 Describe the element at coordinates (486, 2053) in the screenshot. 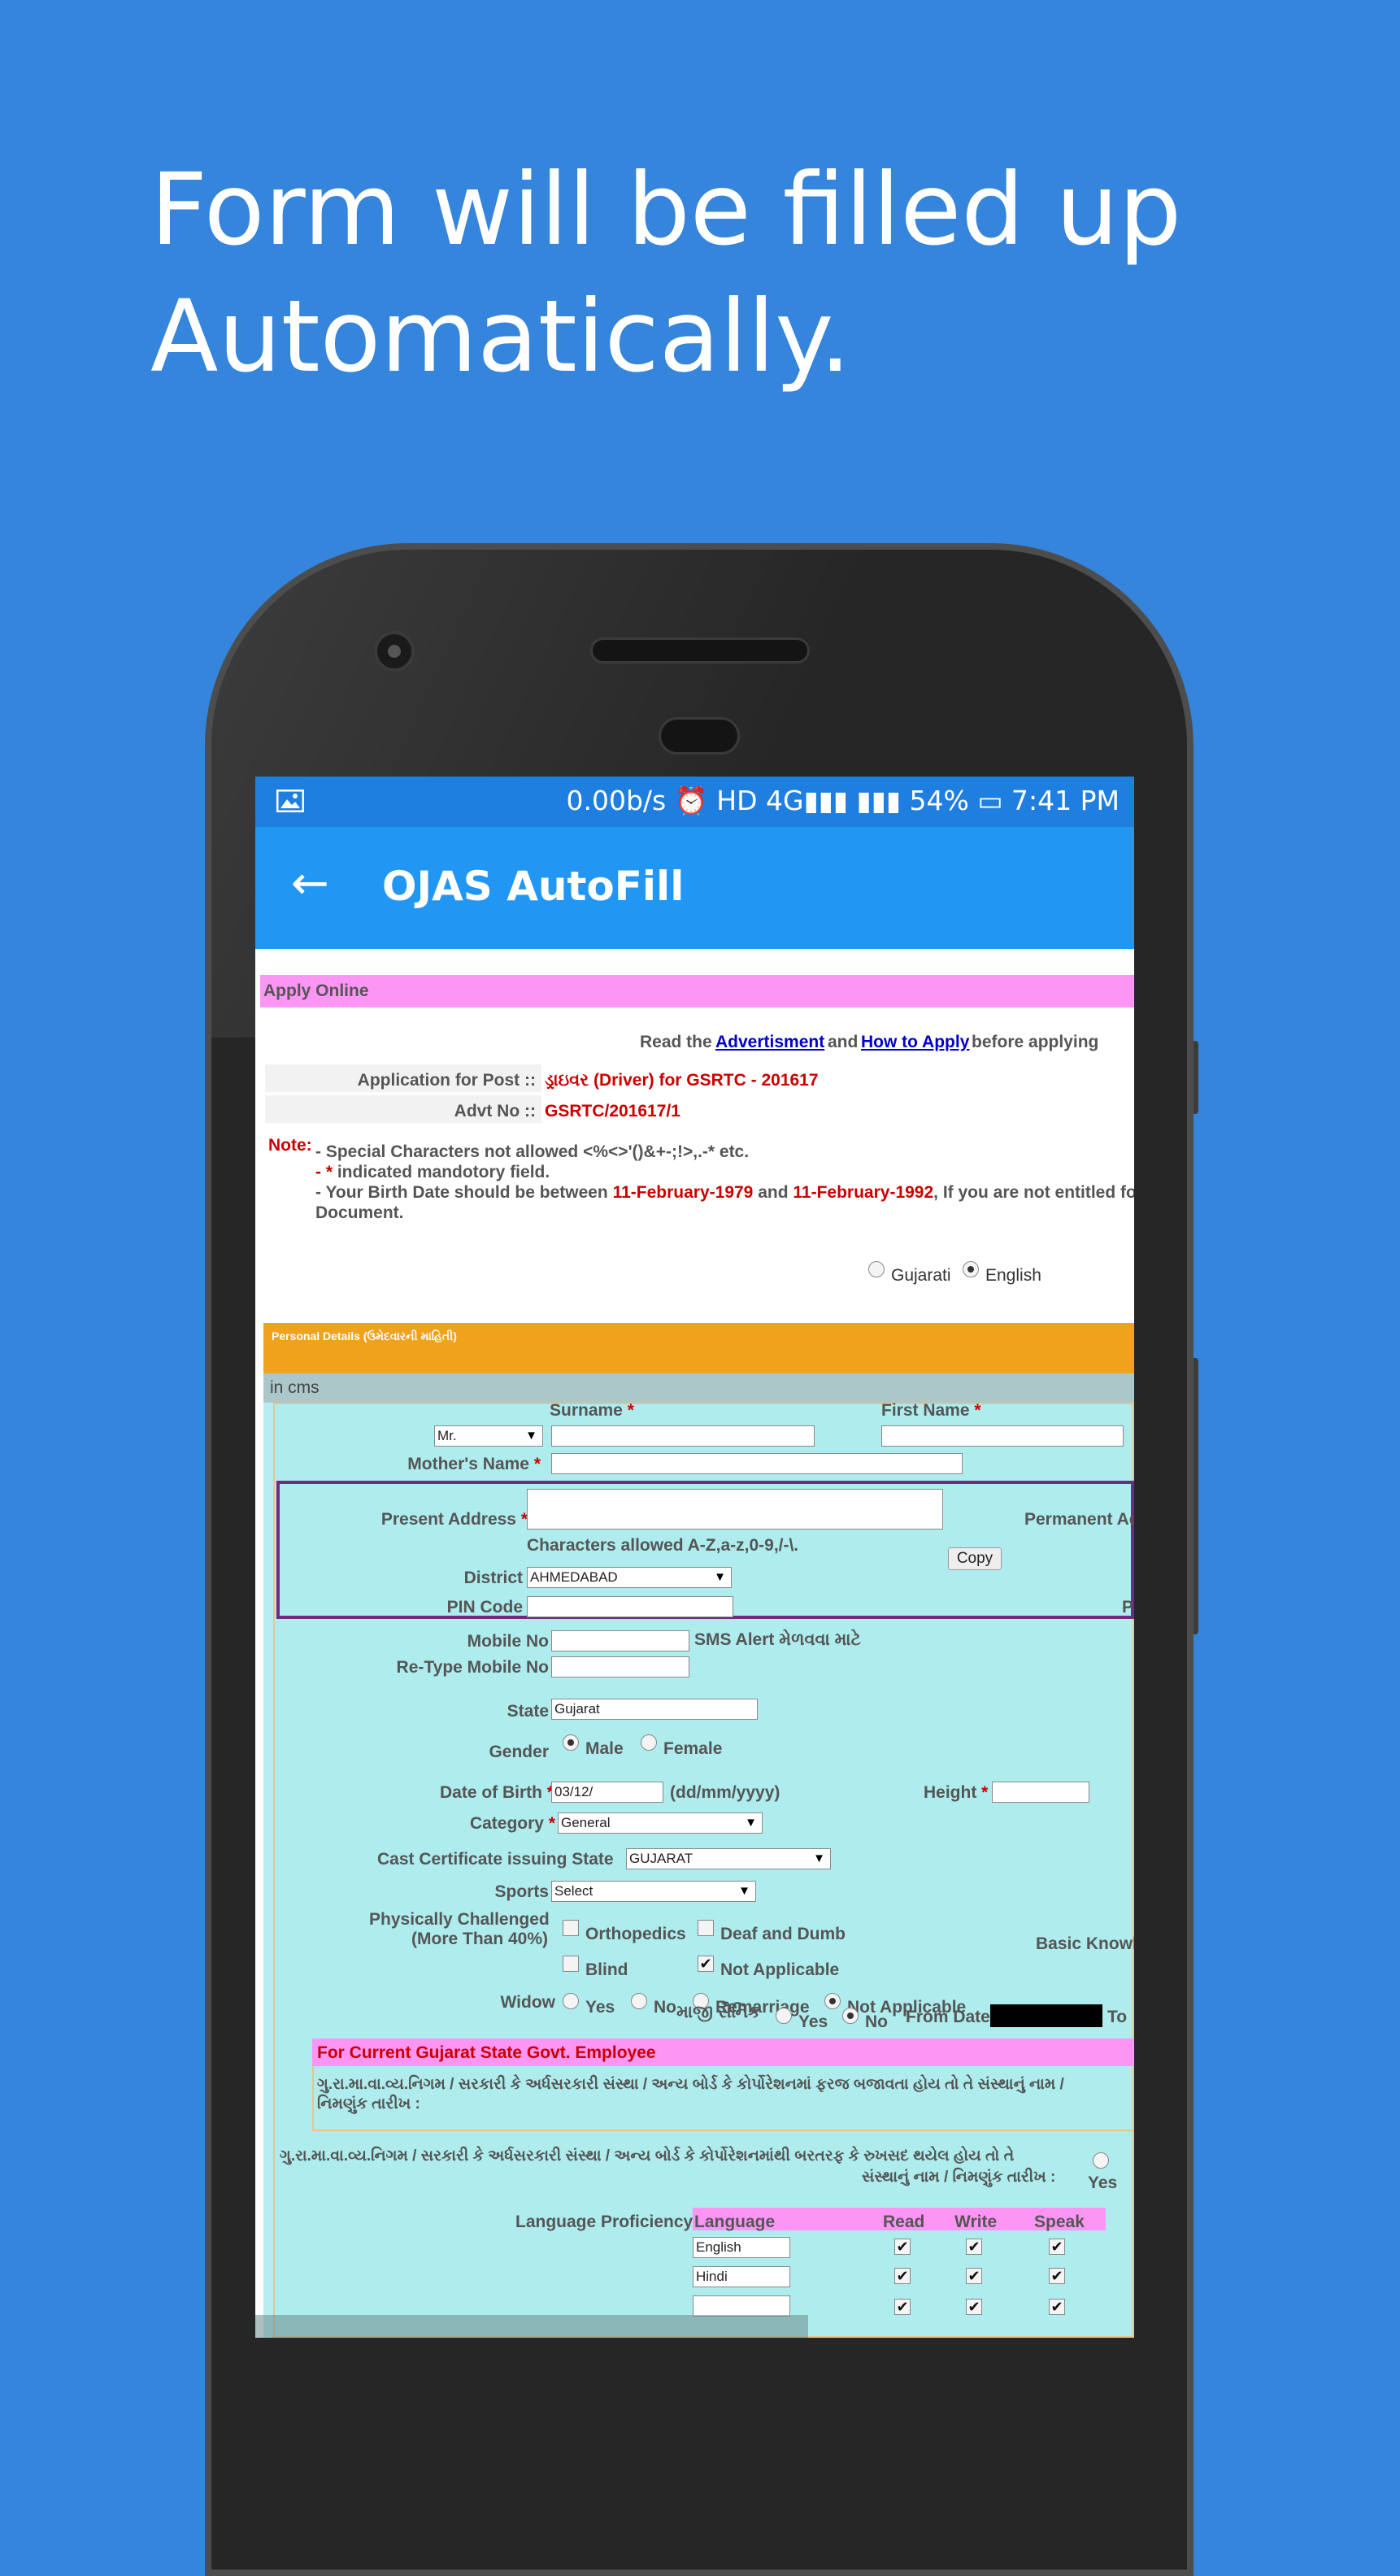

I see `govt-employee-heading: For Current Gujarat State Govt. Employee` at that location.